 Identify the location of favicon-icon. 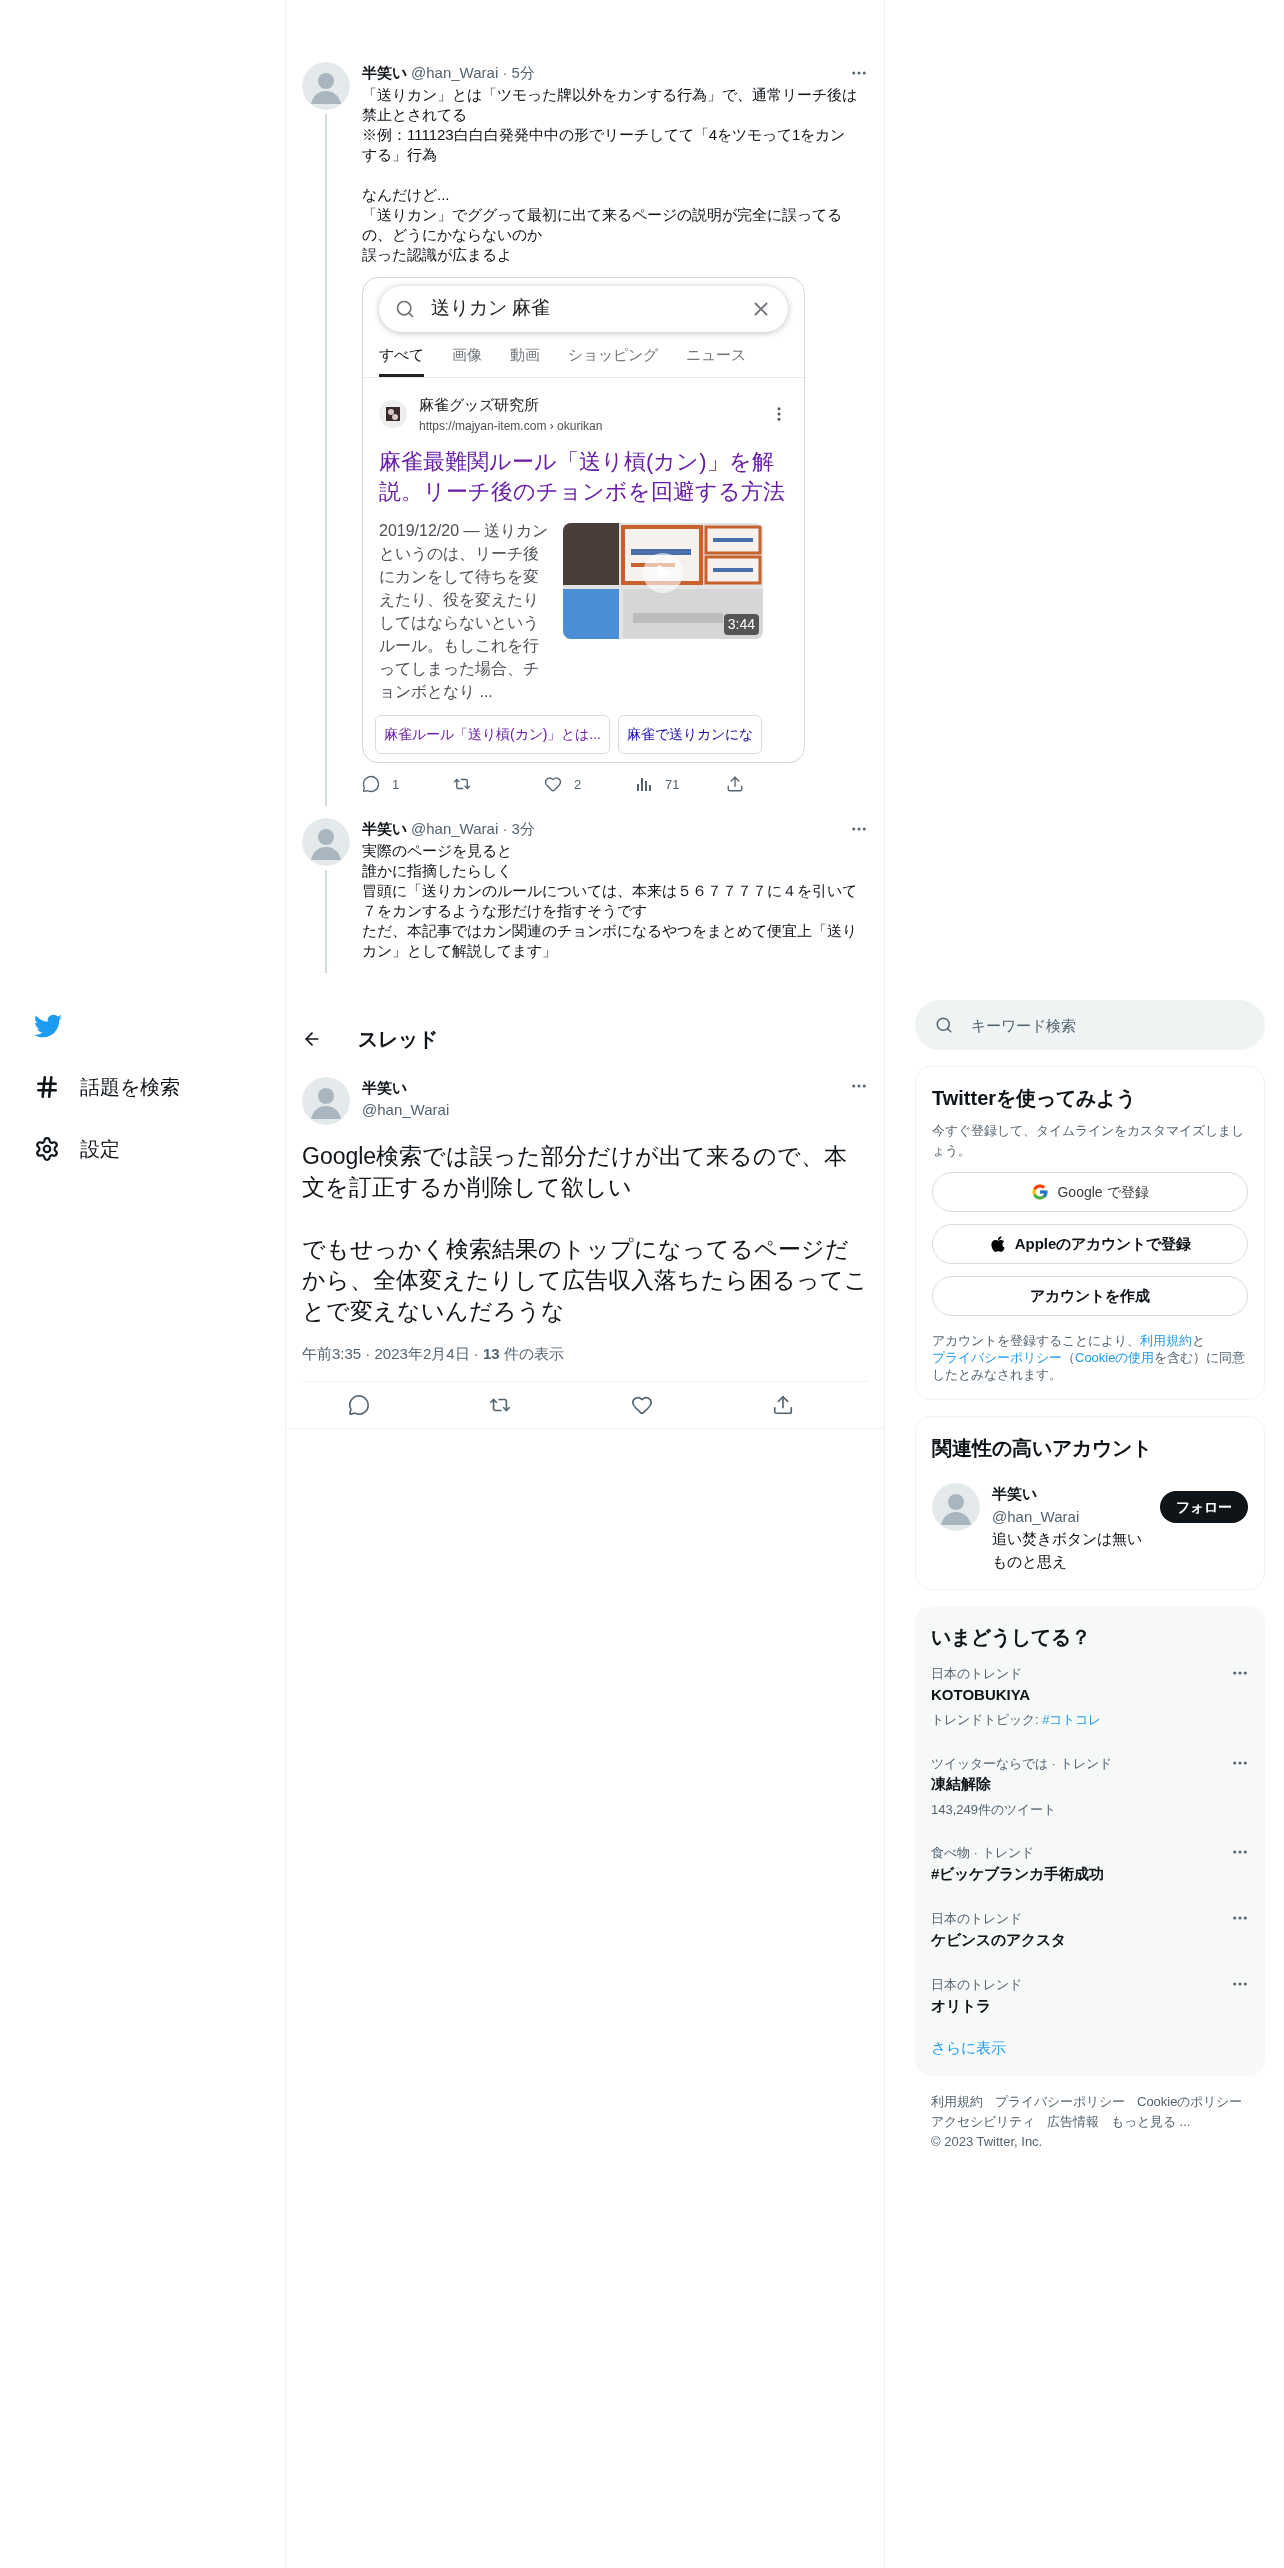
(393, 414).